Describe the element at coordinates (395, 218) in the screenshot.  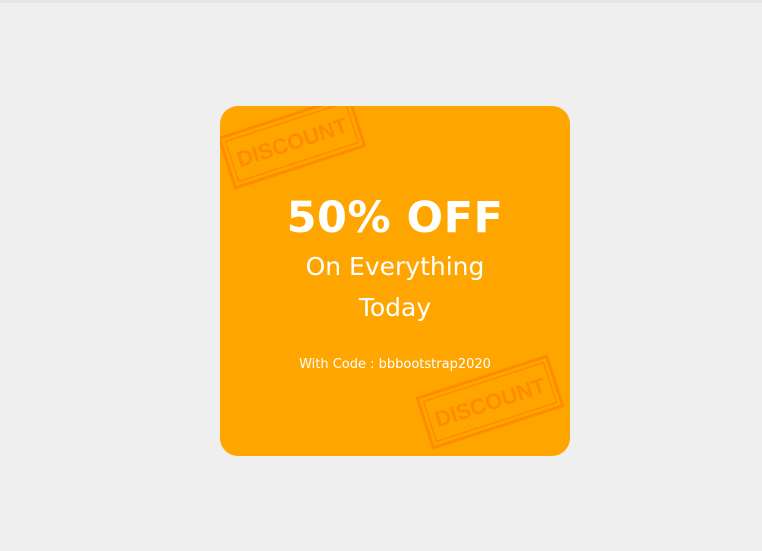
I see `discount-headline: 50% OFF` at that location.